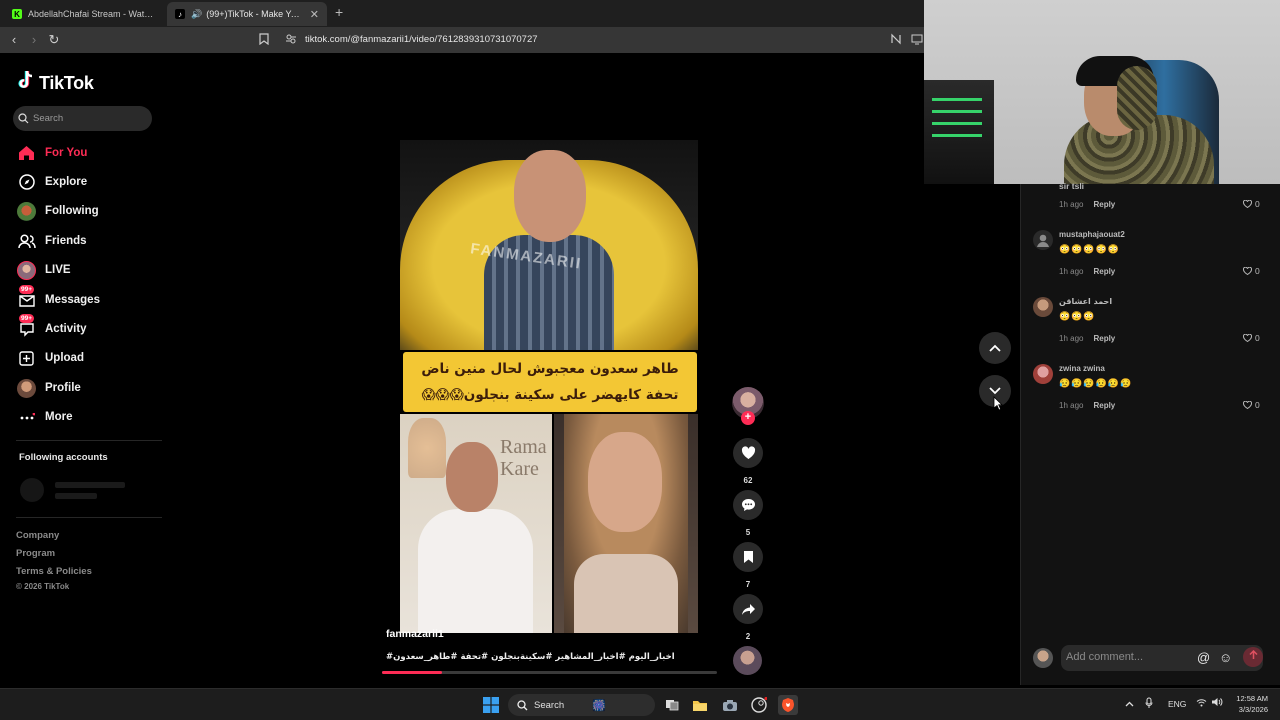 This screenshot has width=1280, height=720. I want to click on save-action: 7, so click(748, 565).